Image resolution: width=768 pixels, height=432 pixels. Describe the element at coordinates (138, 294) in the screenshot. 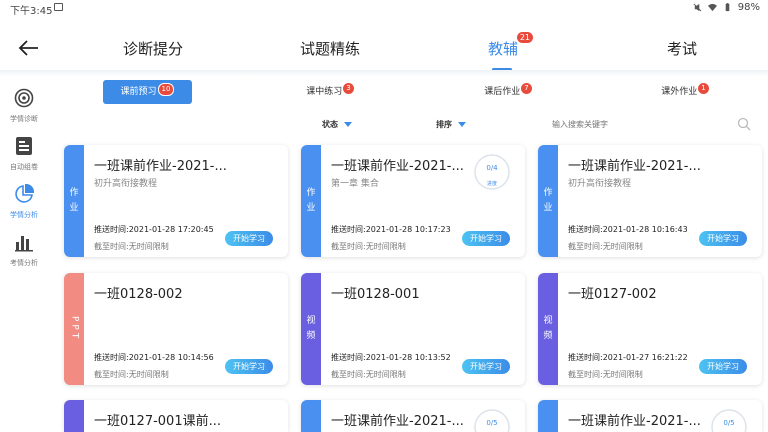

I see `card-title: 一班0128-002` at that location.